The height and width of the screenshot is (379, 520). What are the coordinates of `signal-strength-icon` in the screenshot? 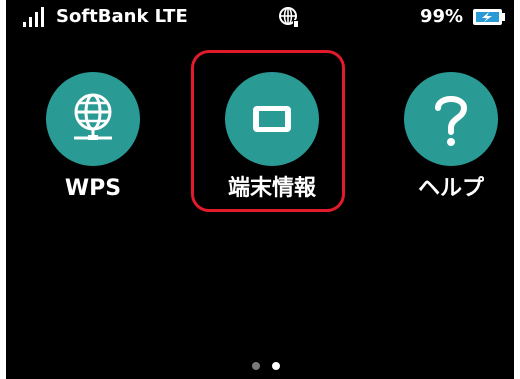 It's located at (33, 17).